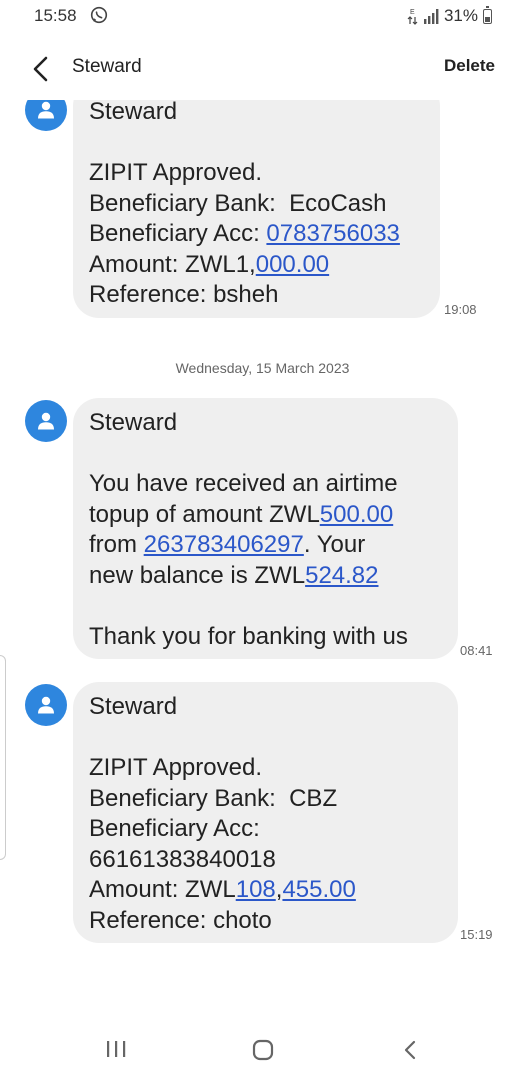 The image size is (525, 1080). I want to click on date-separator: Wednesday, 15 March 2023, so click(262, 368).